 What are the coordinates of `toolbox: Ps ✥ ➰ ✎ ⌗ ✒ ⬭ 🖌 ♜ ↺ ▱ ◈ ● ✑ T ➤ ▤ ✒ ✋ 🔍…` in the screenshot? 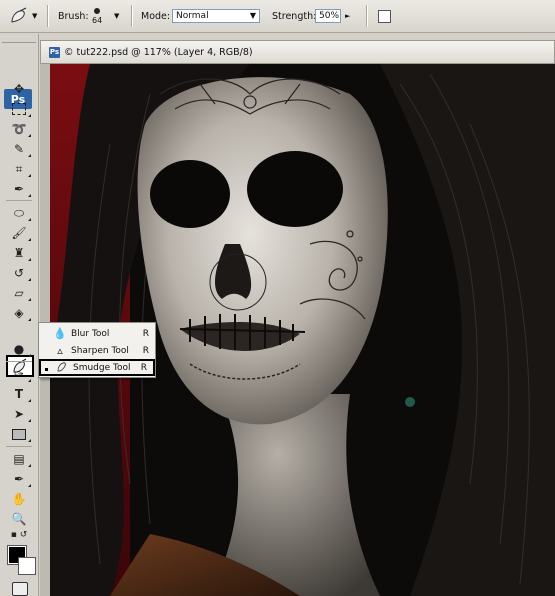 It's located at (19, 315).